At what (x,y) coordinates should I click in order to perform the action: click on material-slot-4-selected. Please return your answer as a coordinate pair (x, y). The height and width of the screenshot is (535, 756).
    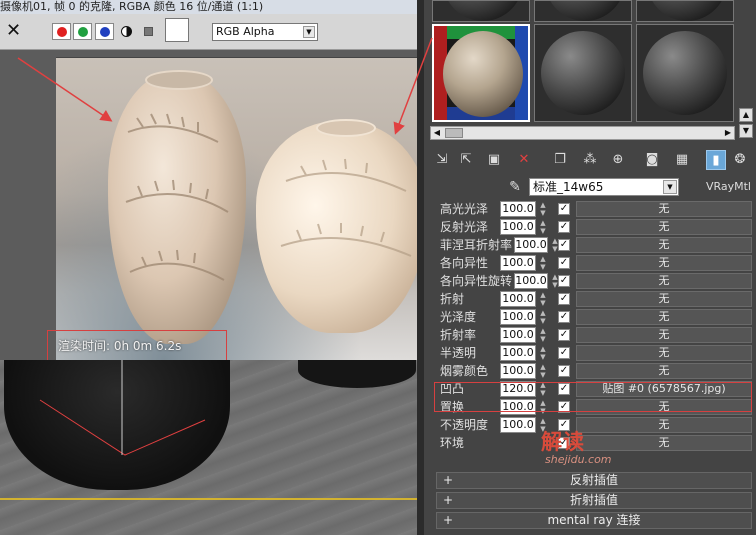
    Looking at the image, I should click on (481, 73).